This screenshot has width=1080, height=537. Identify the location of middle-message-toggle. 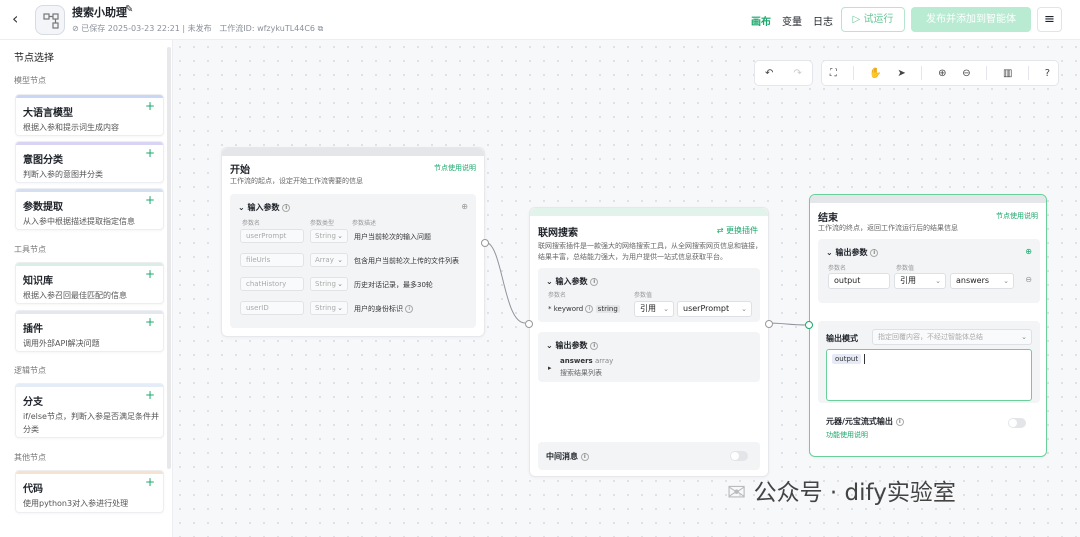
(739, 456).